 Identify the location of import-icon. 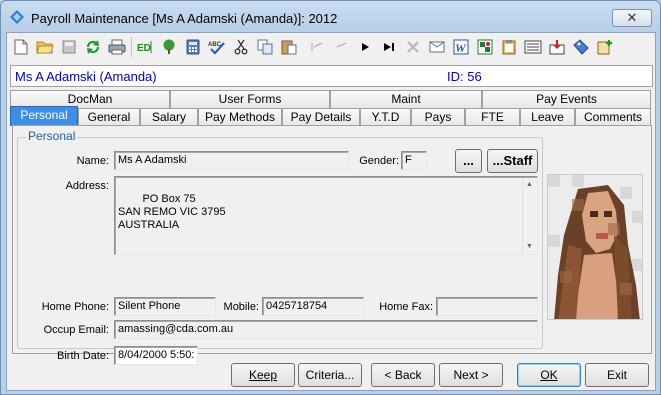
(557, 47).